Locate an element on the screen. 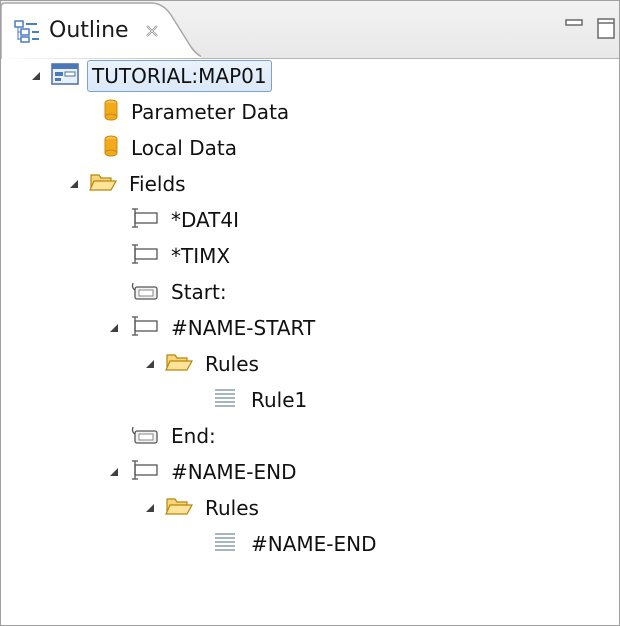 This screenshot has height=626, width=620. tree-node-rules-1: Rules is located at coordinates (203, 364).